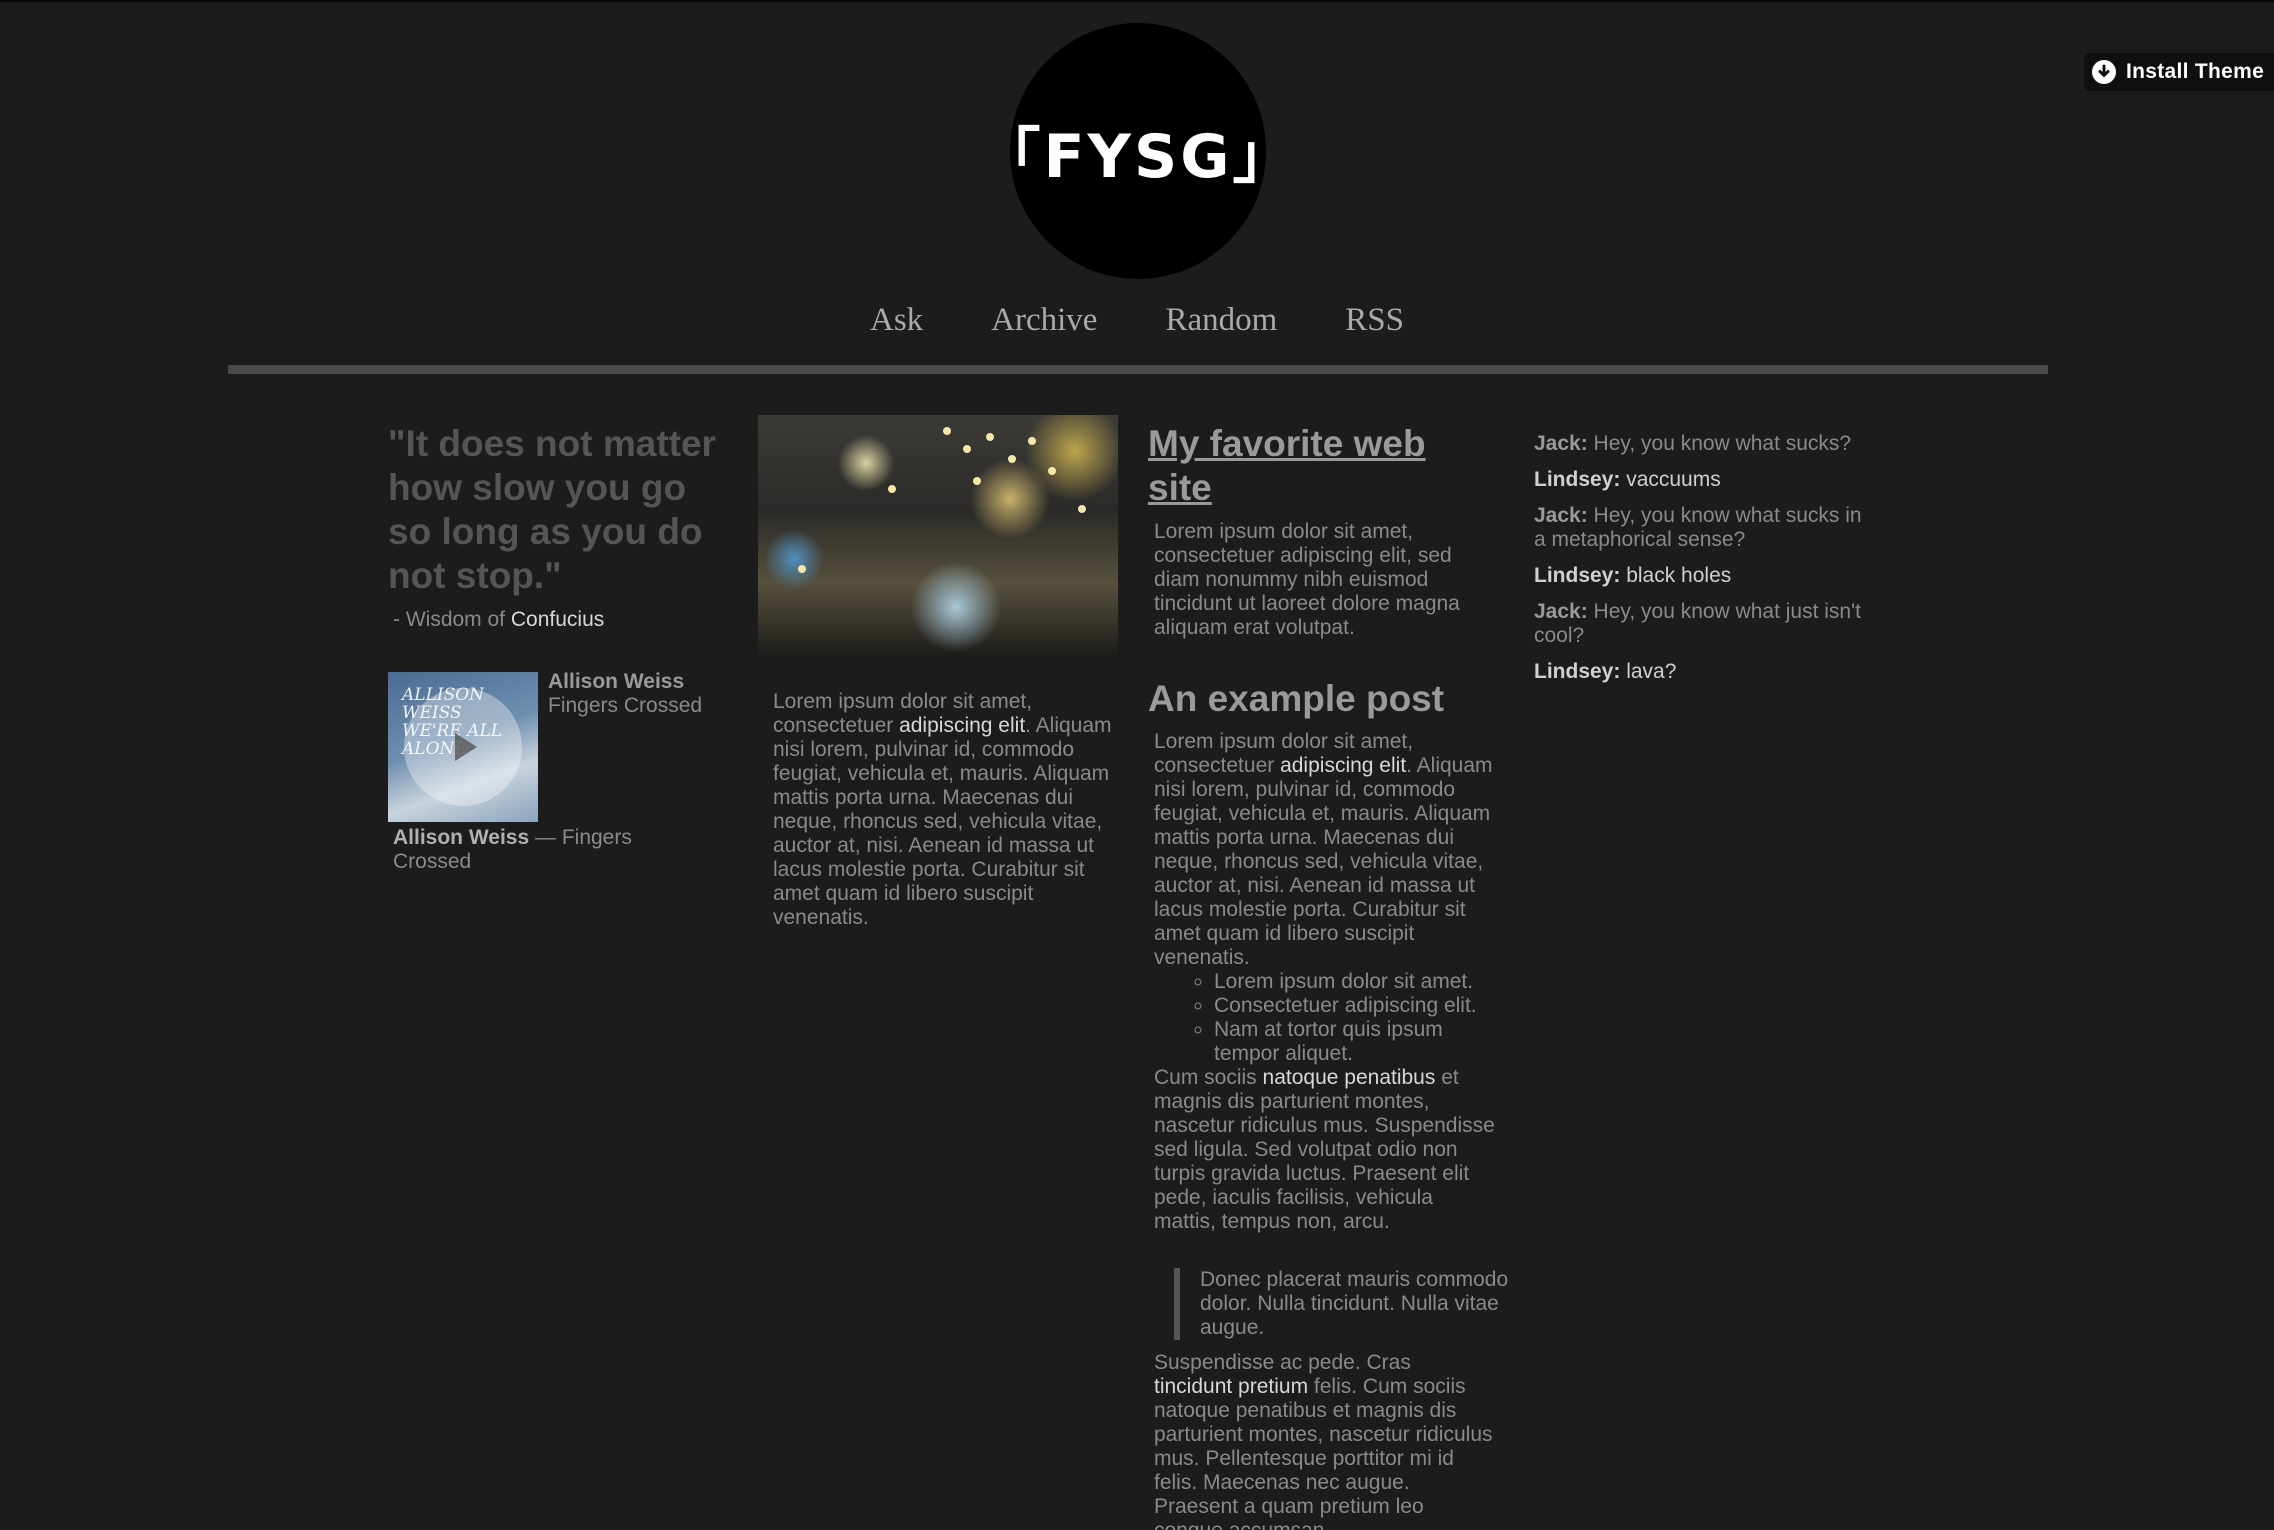  Describe the element at coordinates (1704, 672) in the screenshot. I see `chat-line: Lindsey: lava?` at that location.